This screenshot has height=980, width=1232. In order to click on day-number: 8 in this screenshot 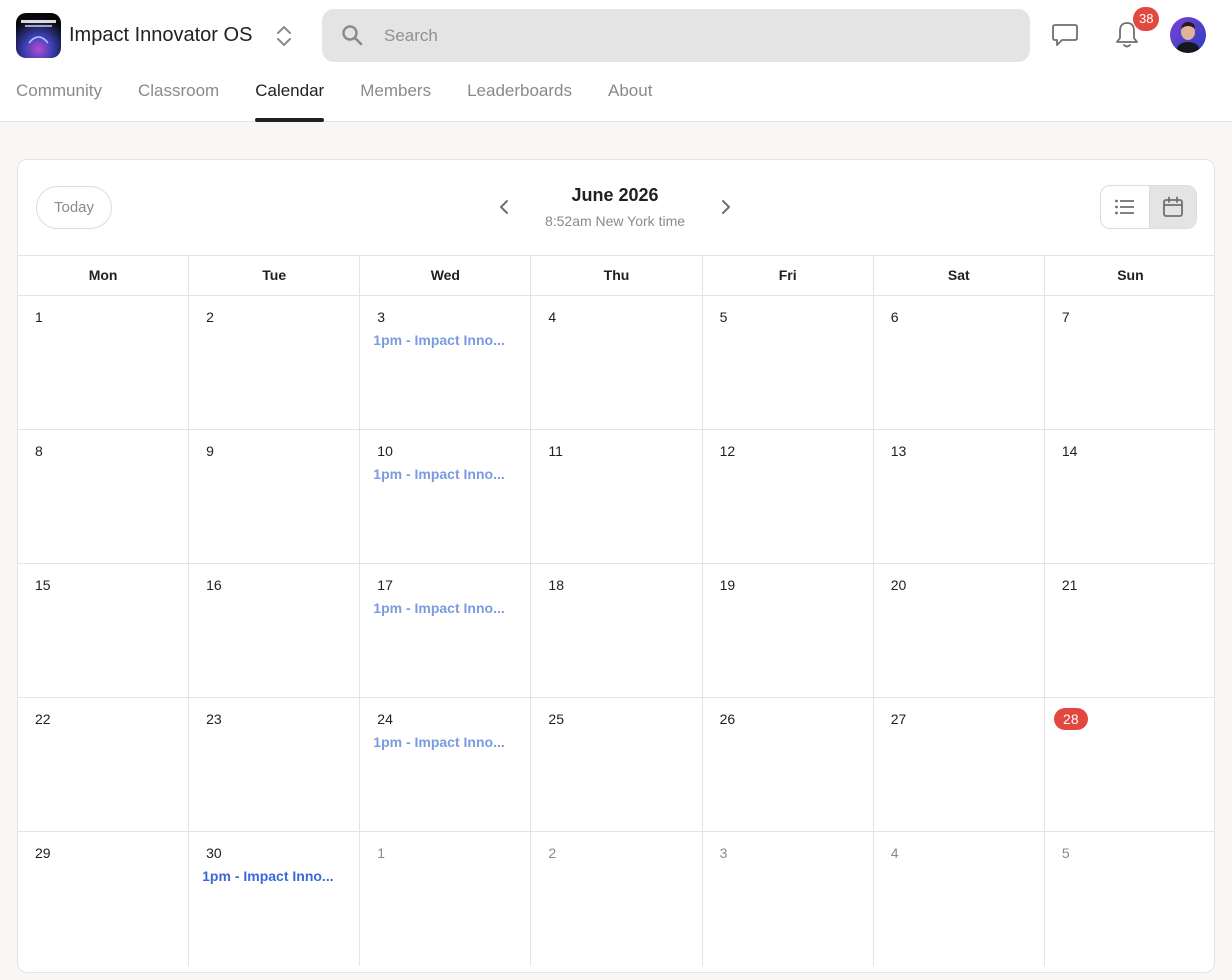, I will do `click(39, 451)`.